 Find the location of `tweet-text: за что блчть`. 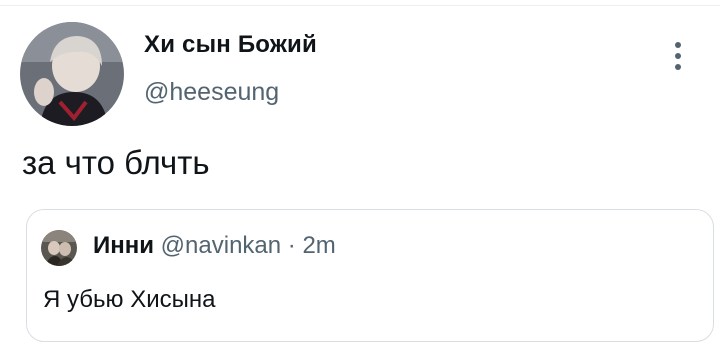

tweet-text: за что блчть is located at coordinates (116, 162).